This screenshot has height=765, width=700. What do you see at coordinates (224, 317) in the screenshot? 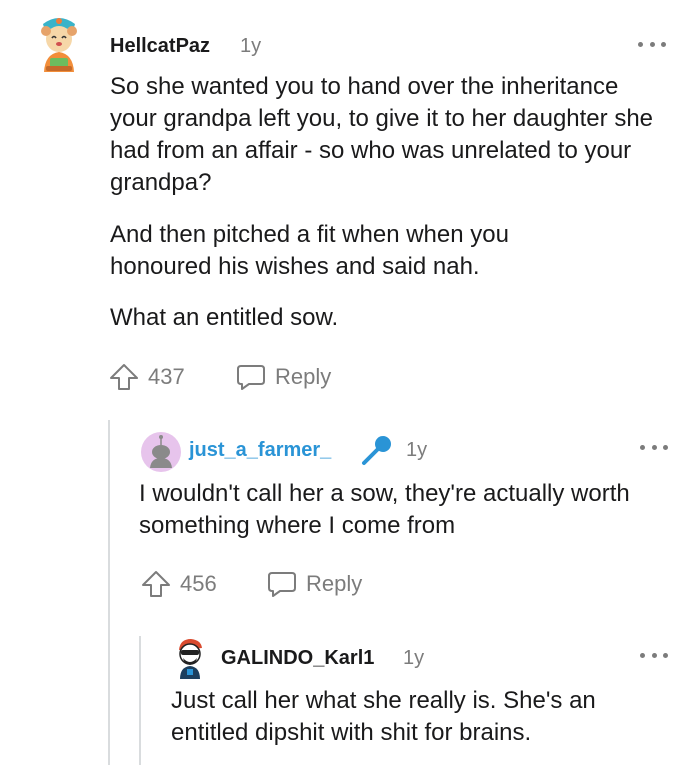
I see `comment-body-paragraph: What an entitled sow.` at bounding box center [224, 317].